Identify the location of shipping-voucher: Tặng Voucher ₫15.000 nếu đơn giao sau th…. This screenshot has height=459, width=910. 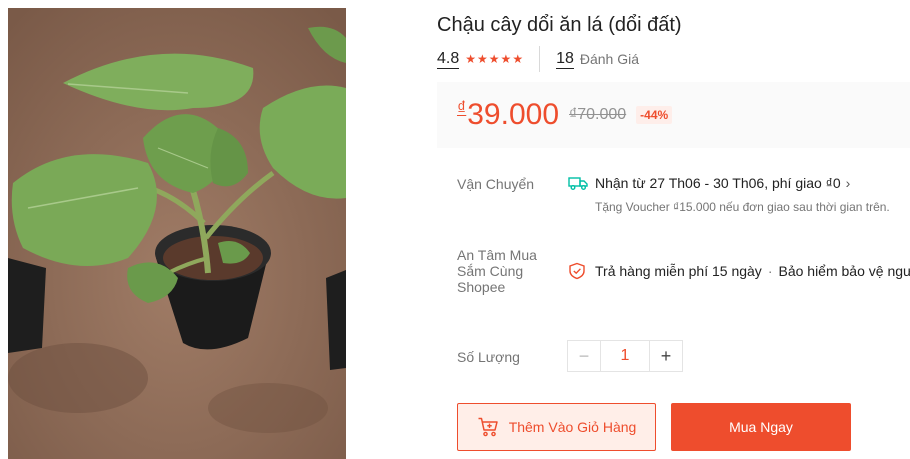
(742, 207).